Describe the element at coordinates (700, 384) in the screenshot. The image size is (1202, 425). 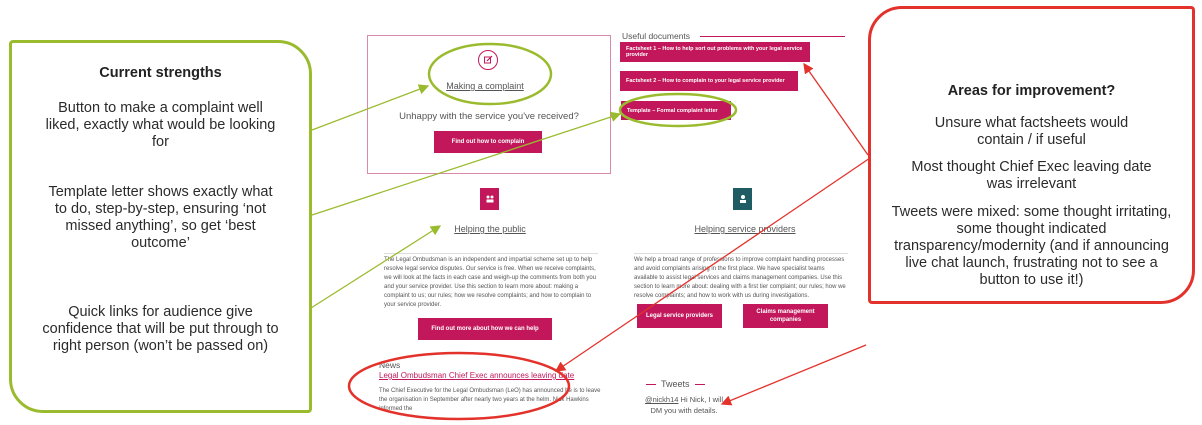
I see `tweets-rule-right` at that location.